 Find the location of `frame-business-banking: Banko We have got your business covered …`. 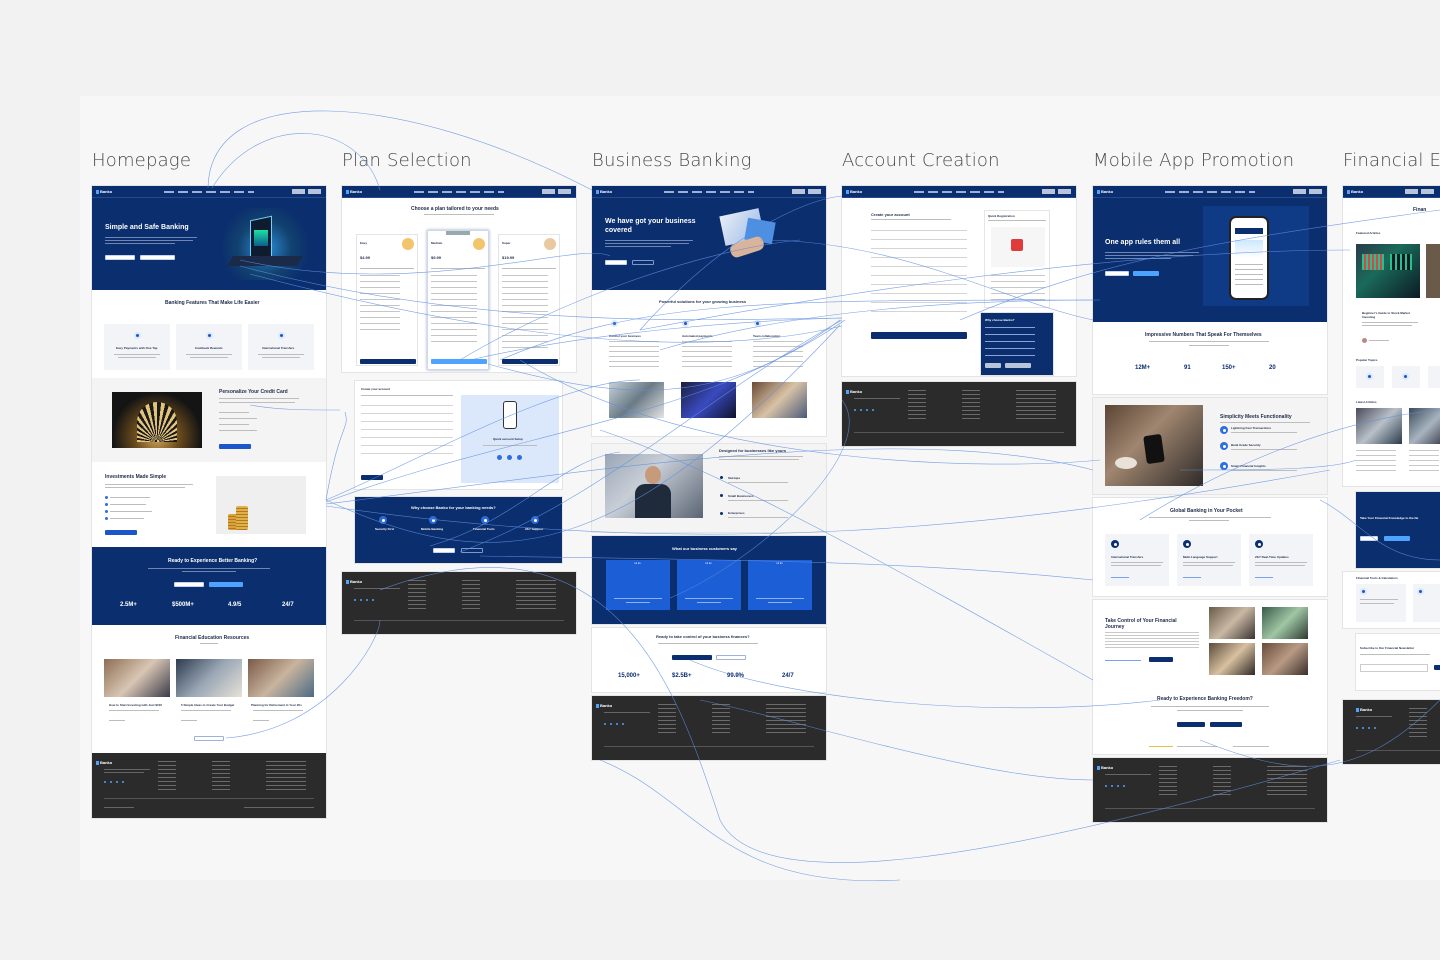

frame-business-banking: Banko We have got your business covered … is located at coordinates (709, 311).